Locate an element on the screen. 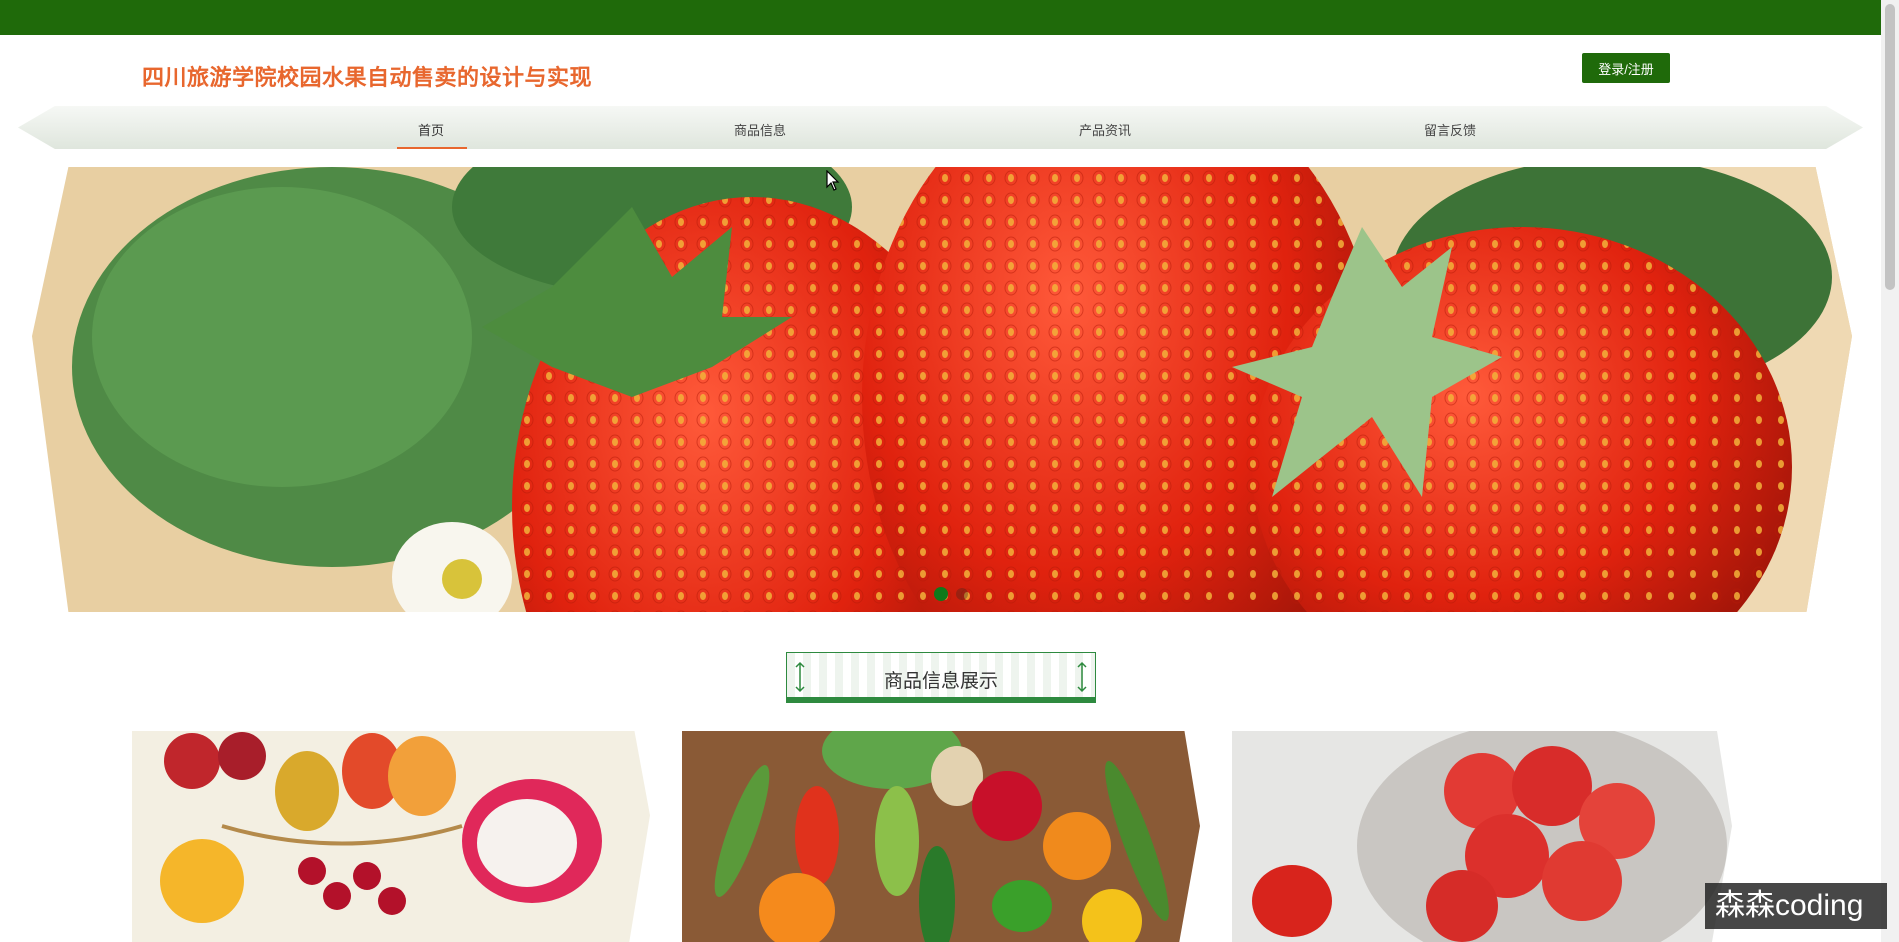 This screenshot has height=942, width=1899. fruit-basket-photo is located at coordinates (391, 836).